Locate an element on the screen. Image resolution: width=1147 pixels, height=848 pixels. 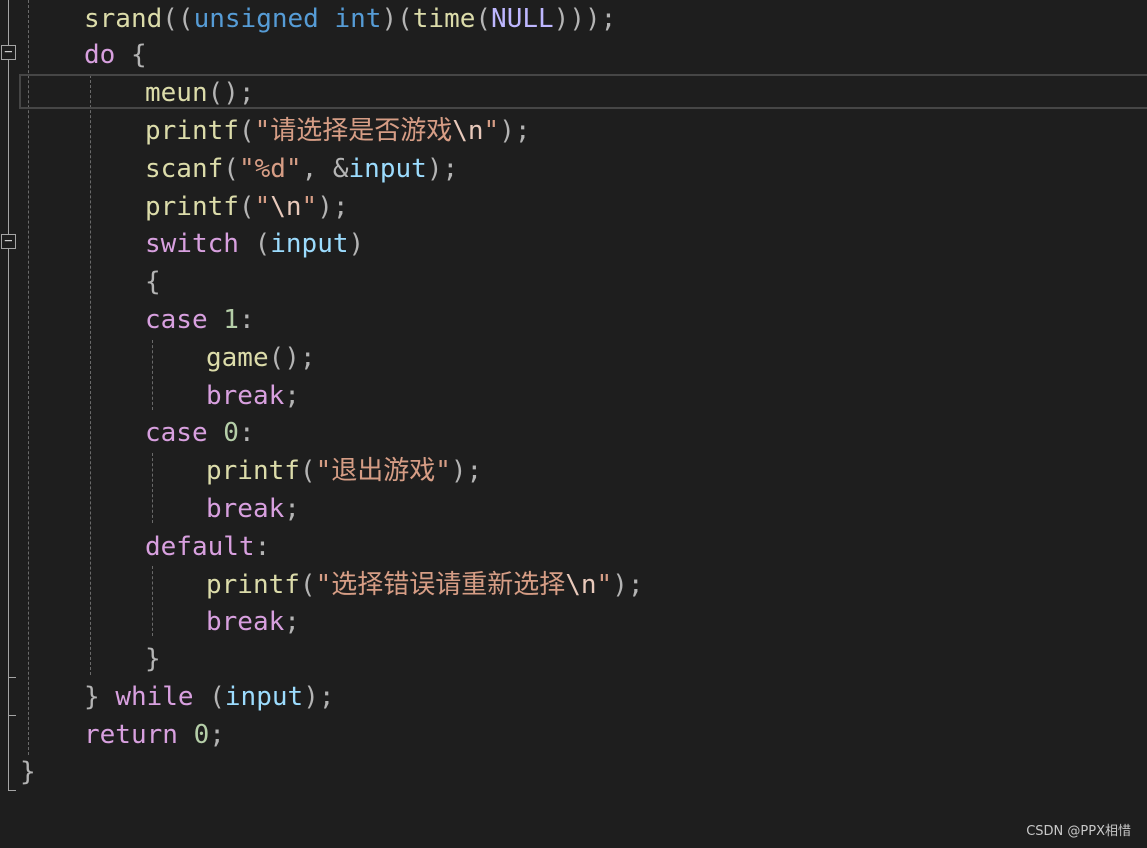
code-line: case 0: is located at coordinates (200, 433).